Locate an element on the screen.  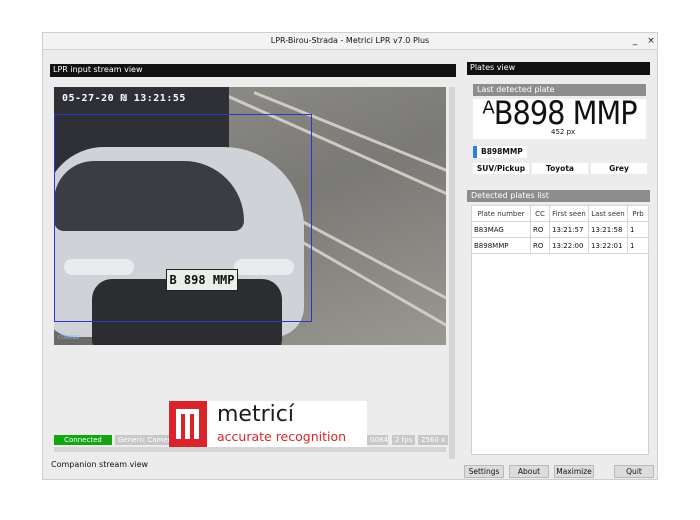
table-header-row: Plate number CC First seen Last seen Prb is located at coordinates (560, 213).